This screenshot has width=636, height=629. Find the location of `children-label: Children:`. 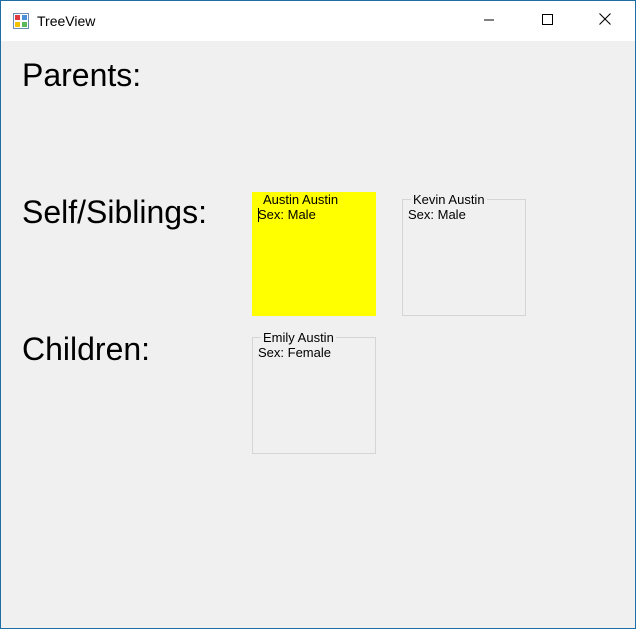

children-label: Children: is located at coordinates (86, 349).